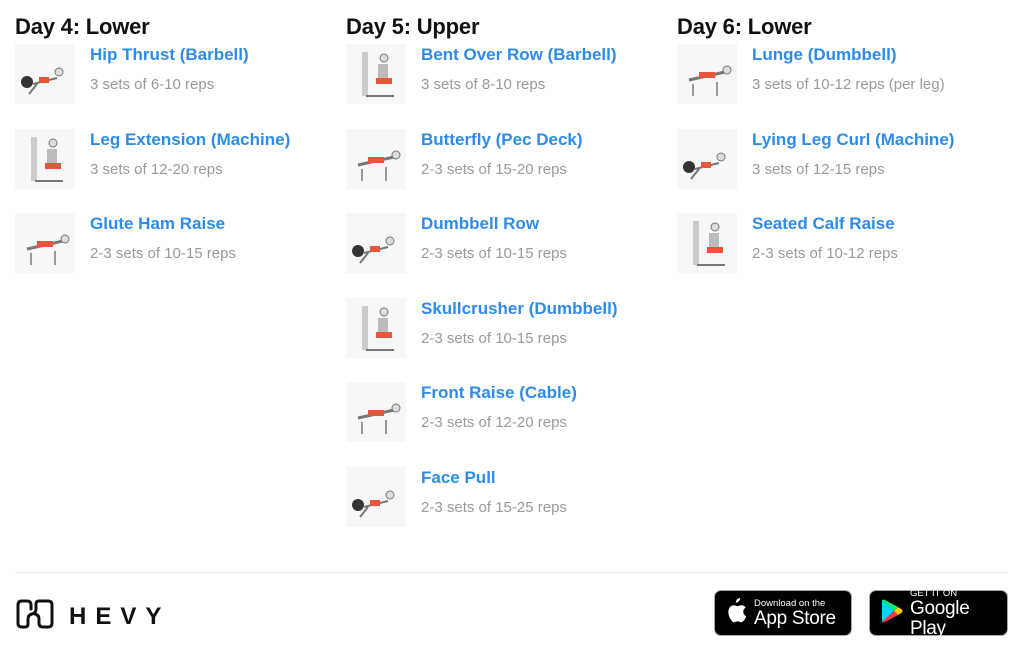 The width and height of the screenshot is (1024, 657). I want to click on exercise-name-link: Leg Extension (Machine), so click(190, 140).